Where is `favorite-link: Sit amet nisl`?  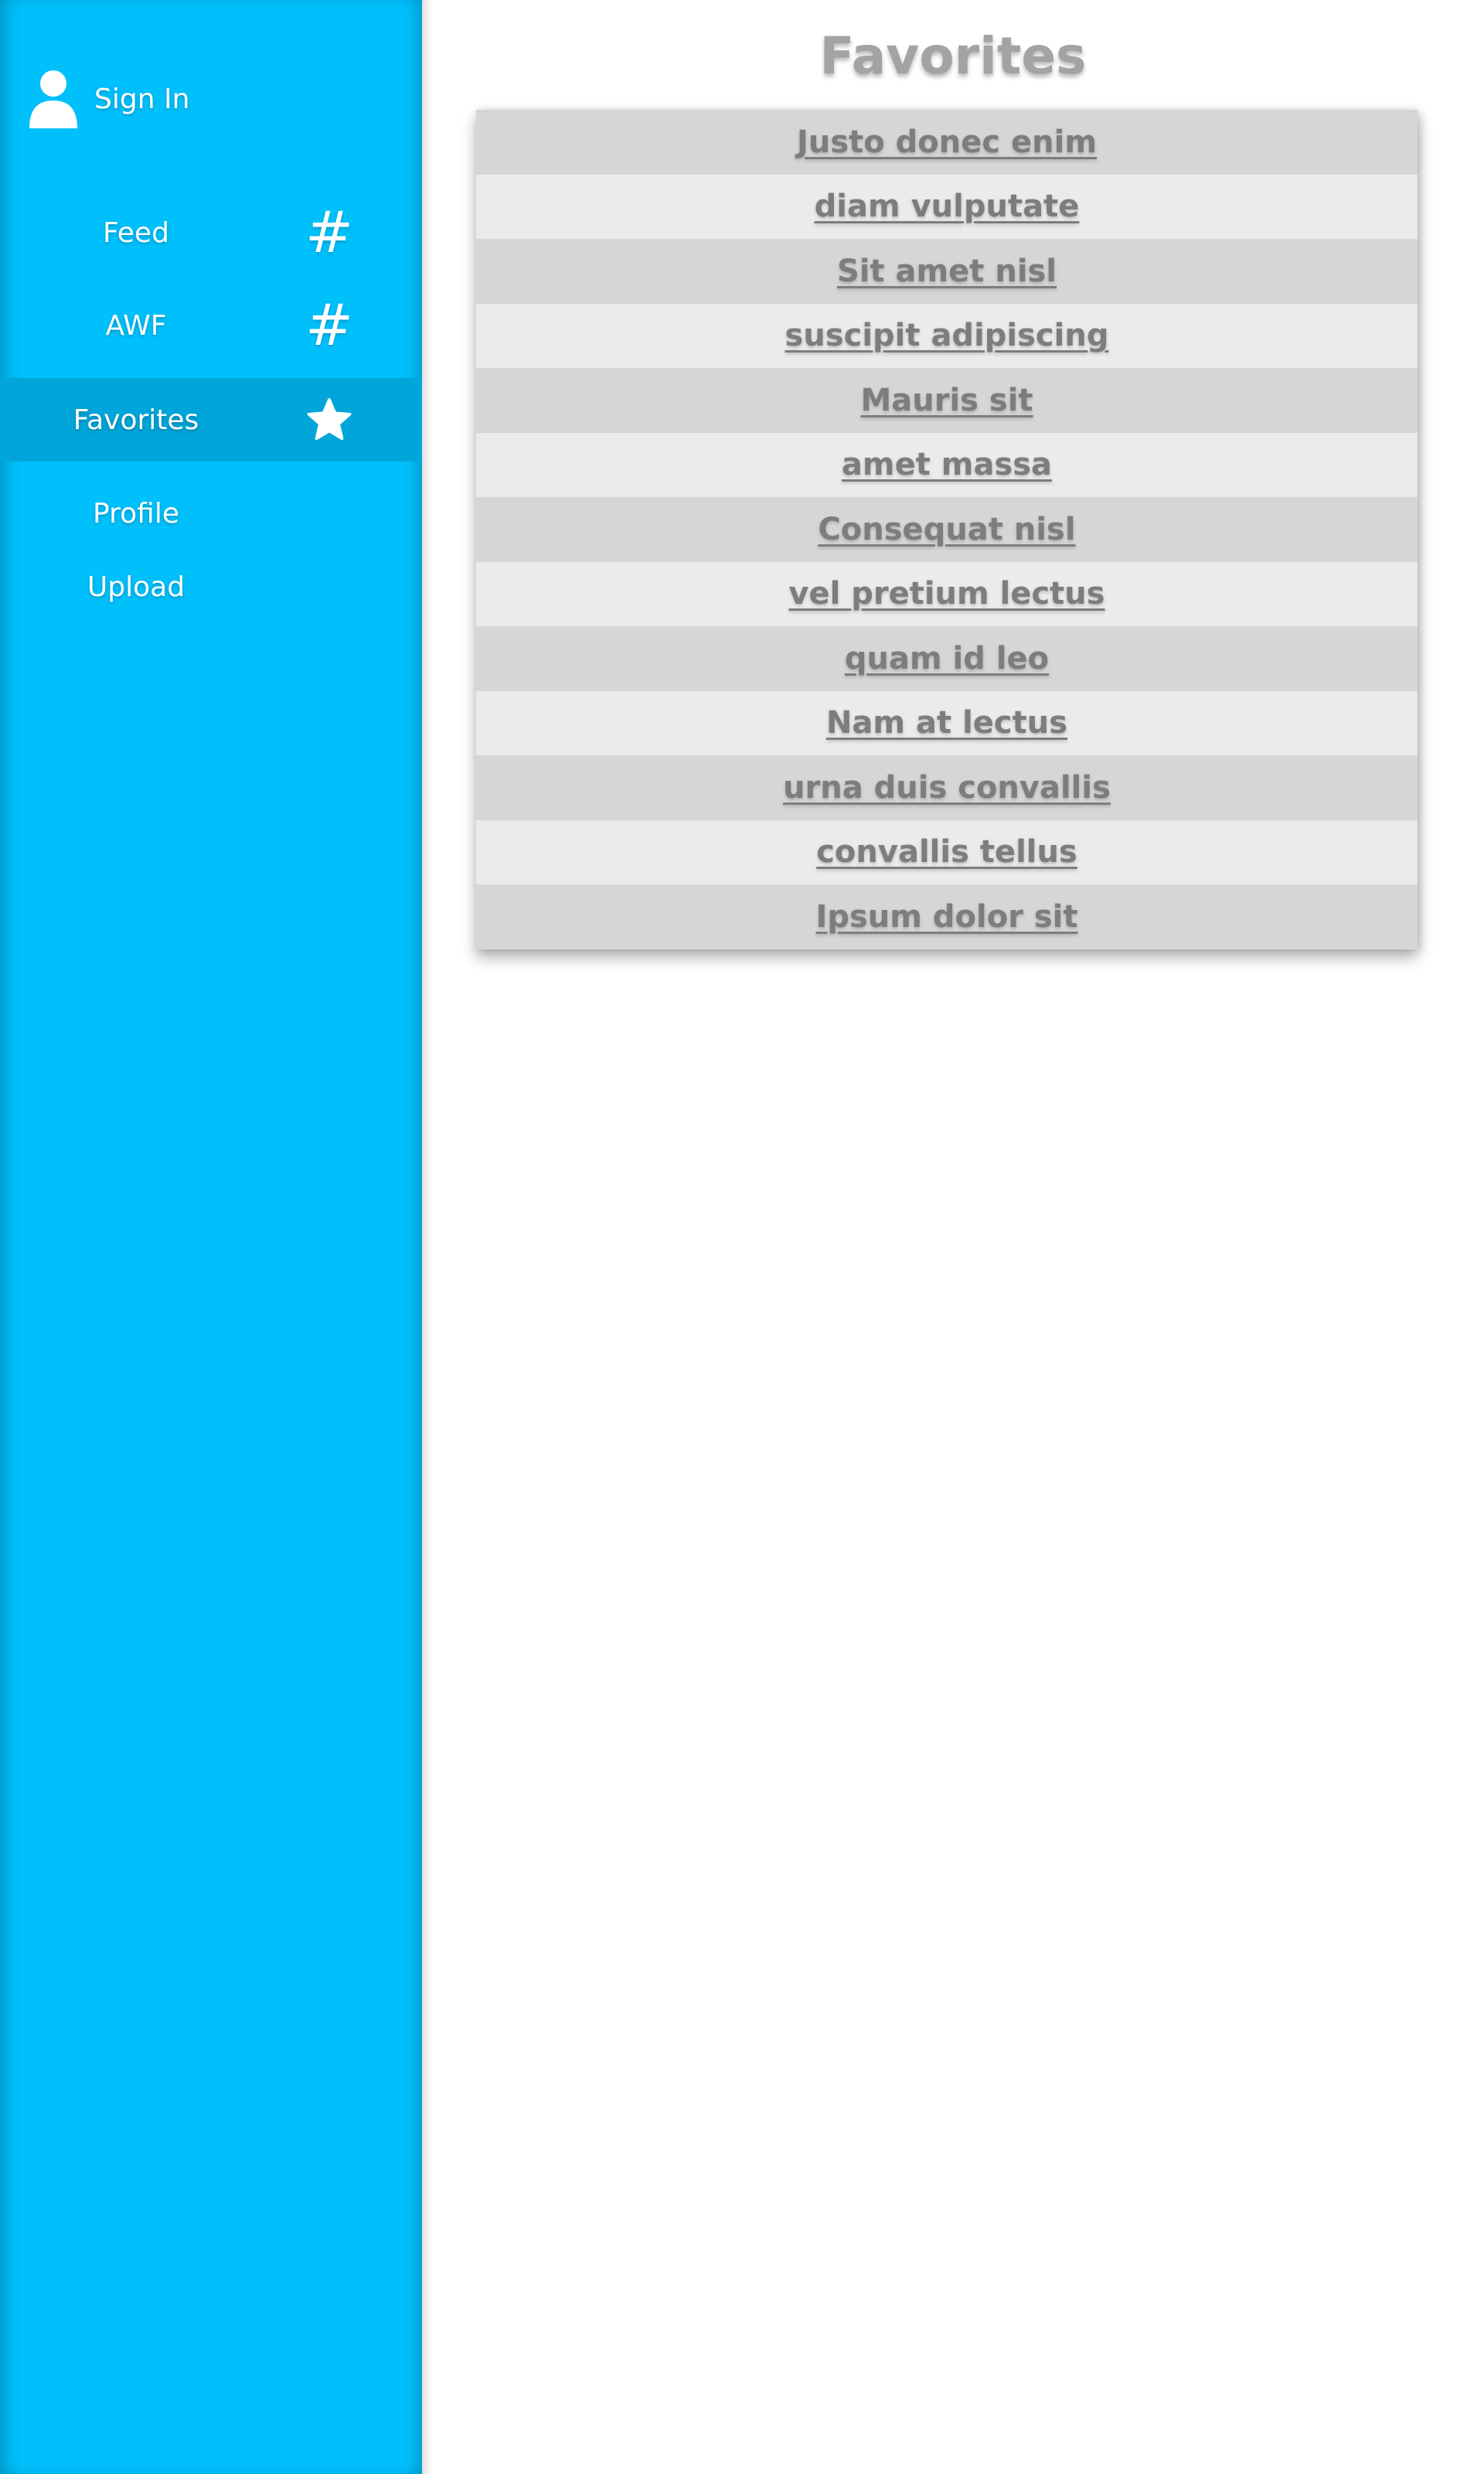
favorite-link: Sit amet nisl is located at coordinates (947, 271).